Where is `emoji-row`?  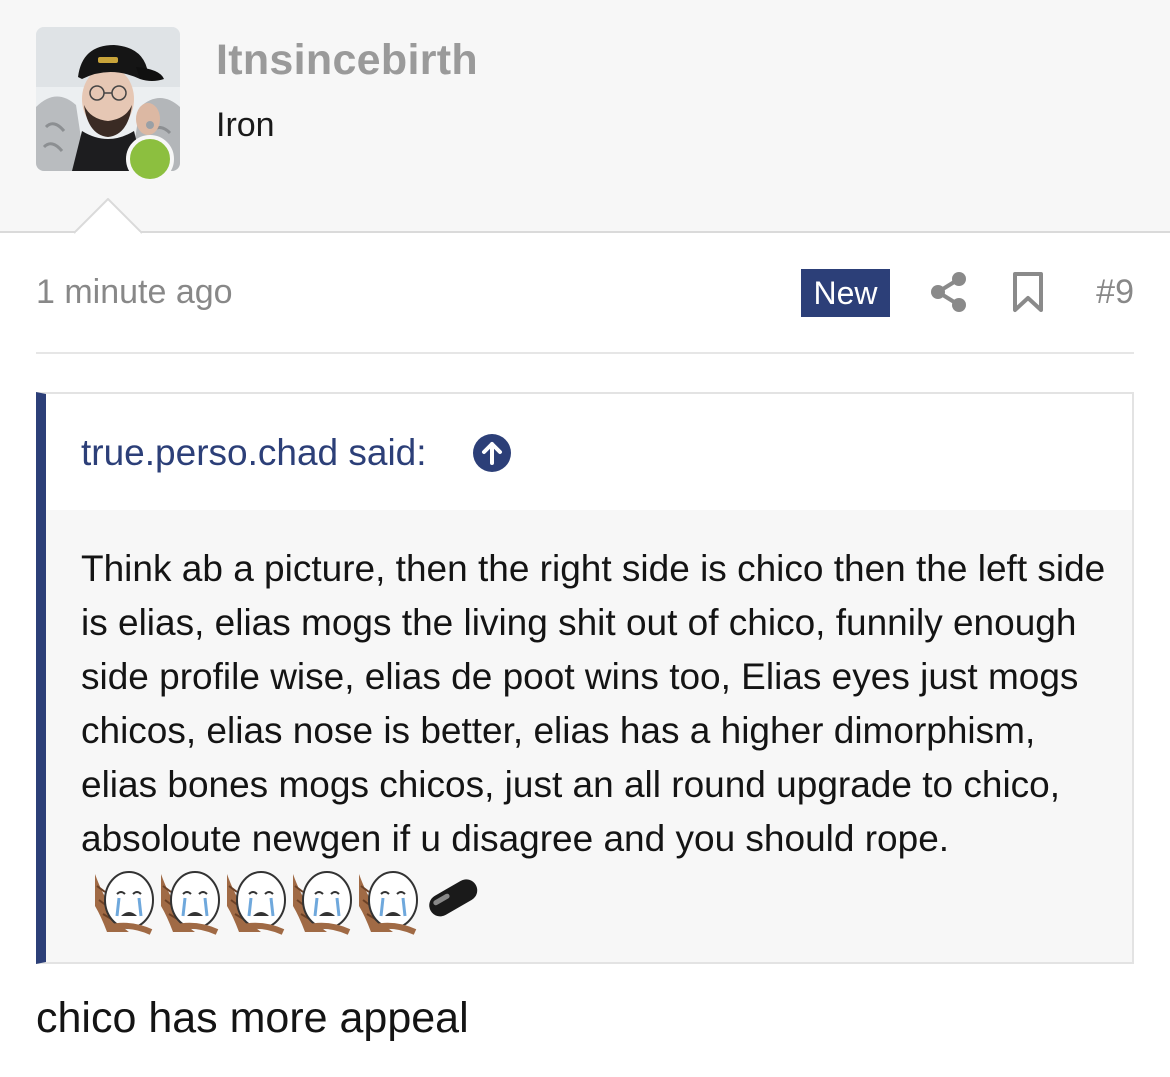
emoji-row is located at coordinates (288, 901).